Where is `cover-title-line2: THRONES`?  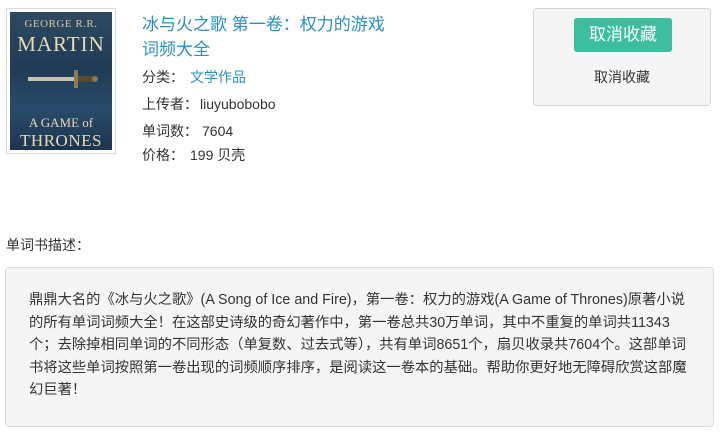 cover-title-line2: THRONES is located at coordinates (61, 140).